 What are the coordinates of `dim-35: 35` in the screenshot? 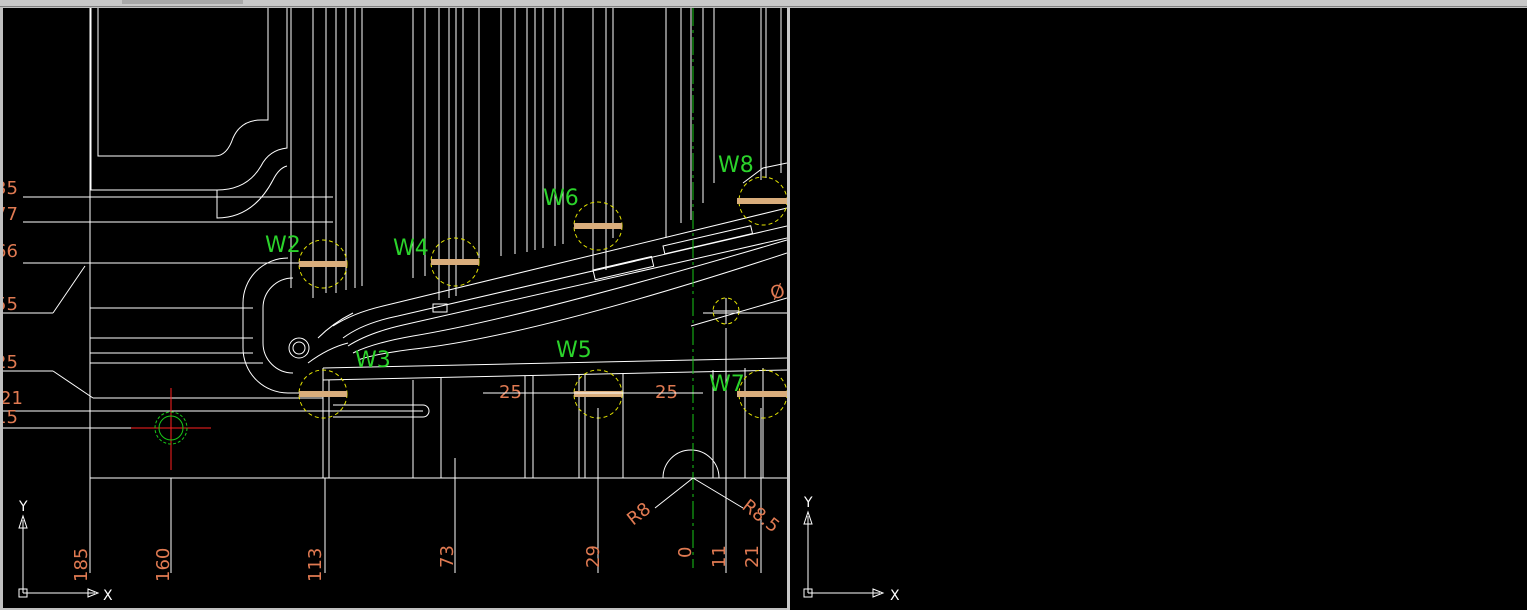 It's located at (10, 188).